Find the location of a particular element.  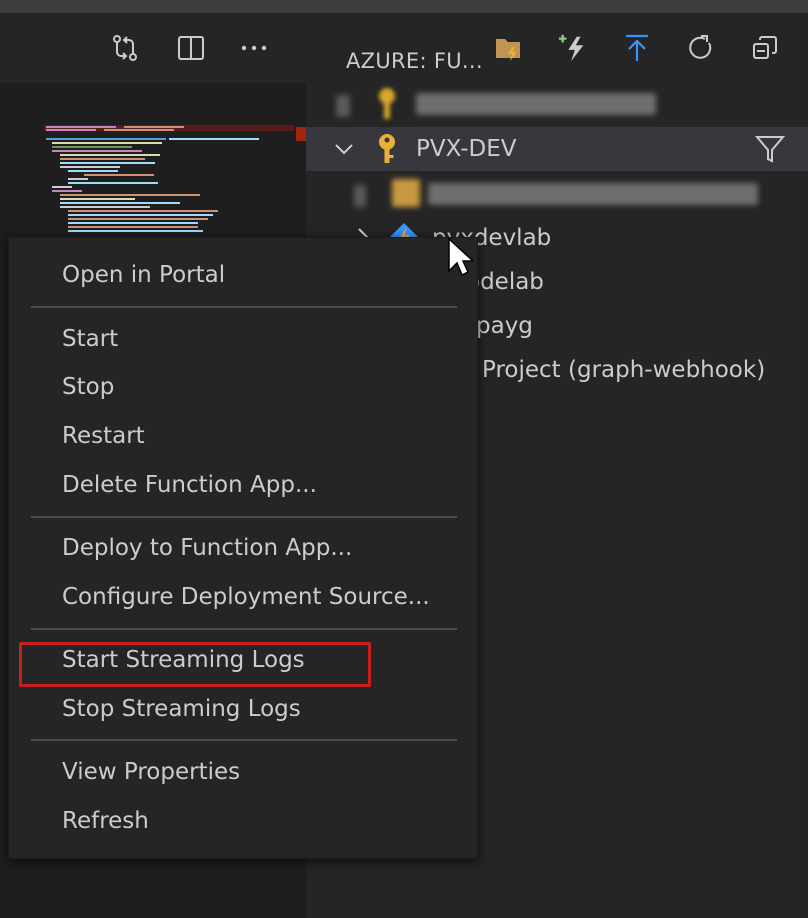

refresh-icon is located at coordinates (701, 48).